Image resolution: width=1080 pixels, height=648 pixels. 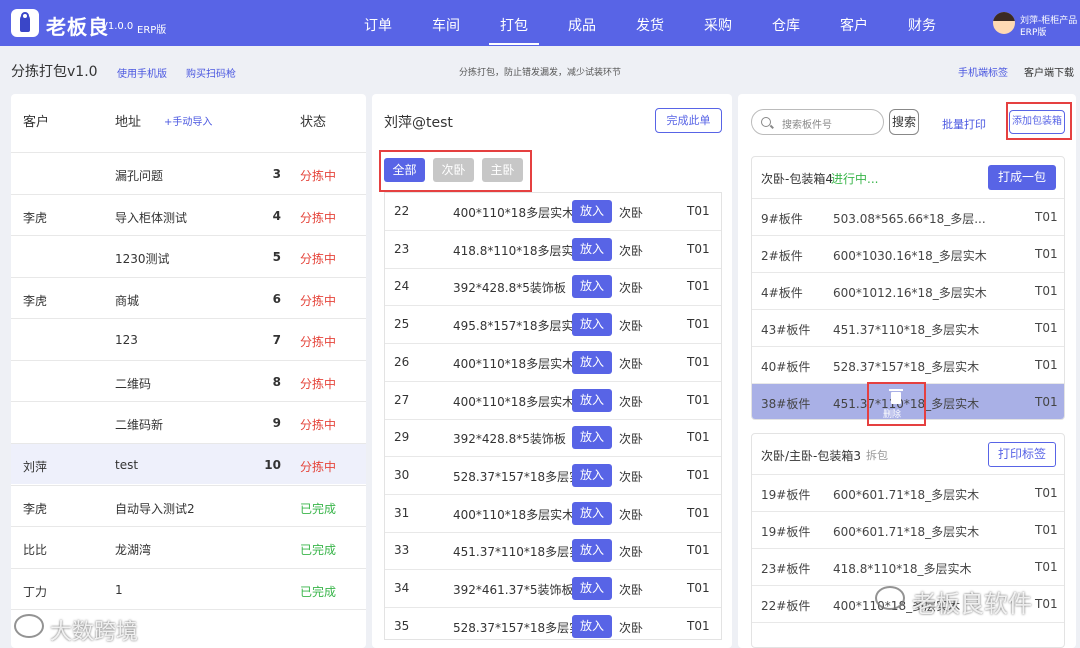 What do you see at coordinates (188, 546) in the screenshot?
I see `order-row: 比比 龙湖湾 已完成` at bounding box center [188, 546].